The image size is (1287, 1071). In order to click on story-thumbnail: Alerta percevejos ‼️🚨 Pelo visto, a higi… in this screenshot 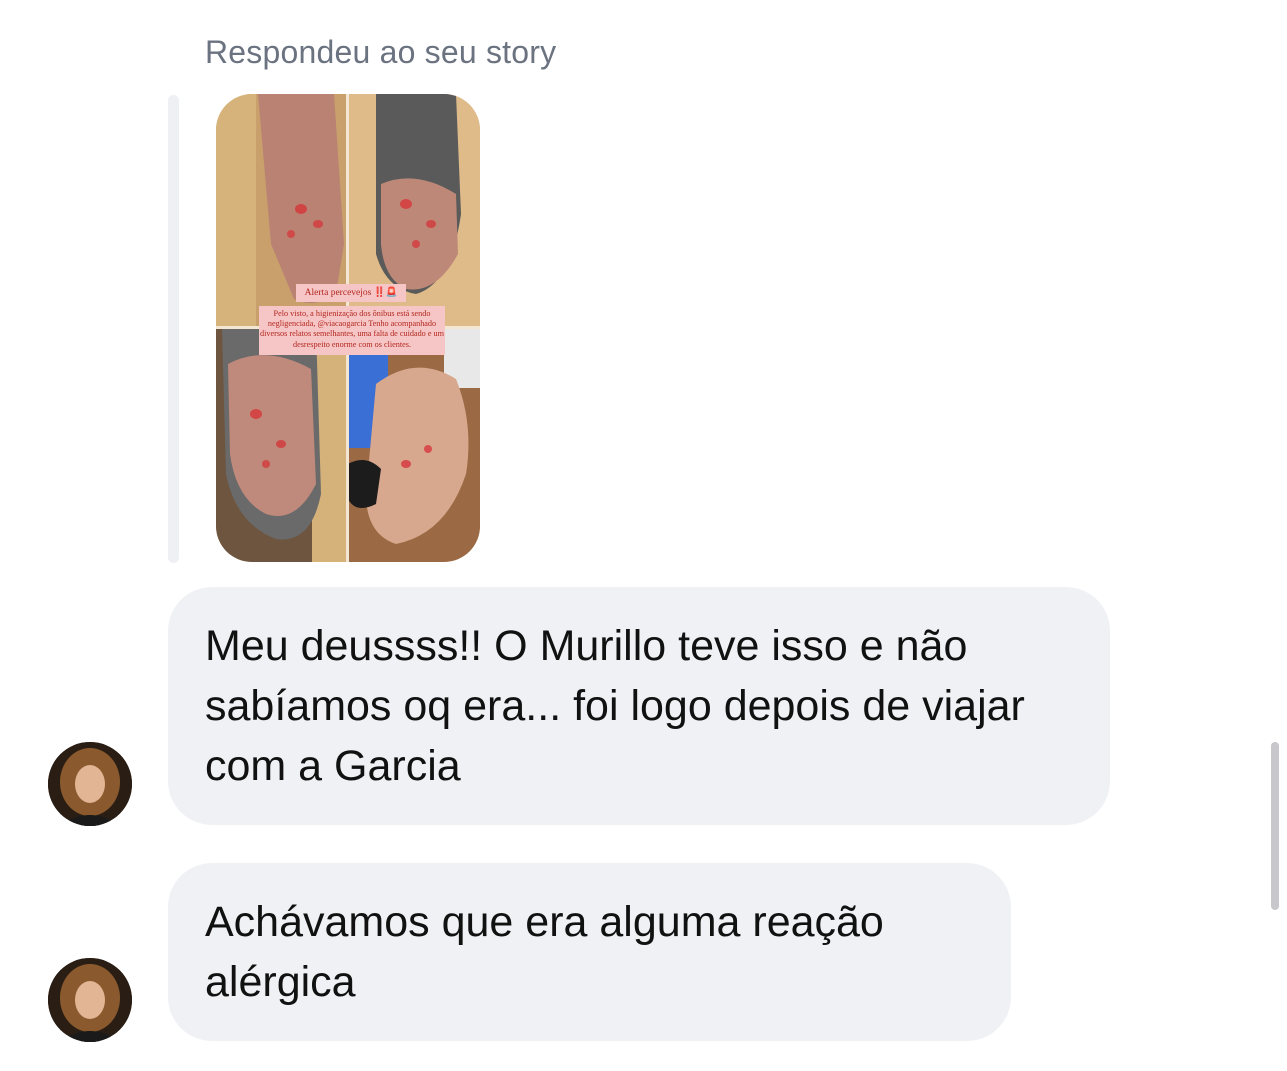, I will do `click(348, 328)`.